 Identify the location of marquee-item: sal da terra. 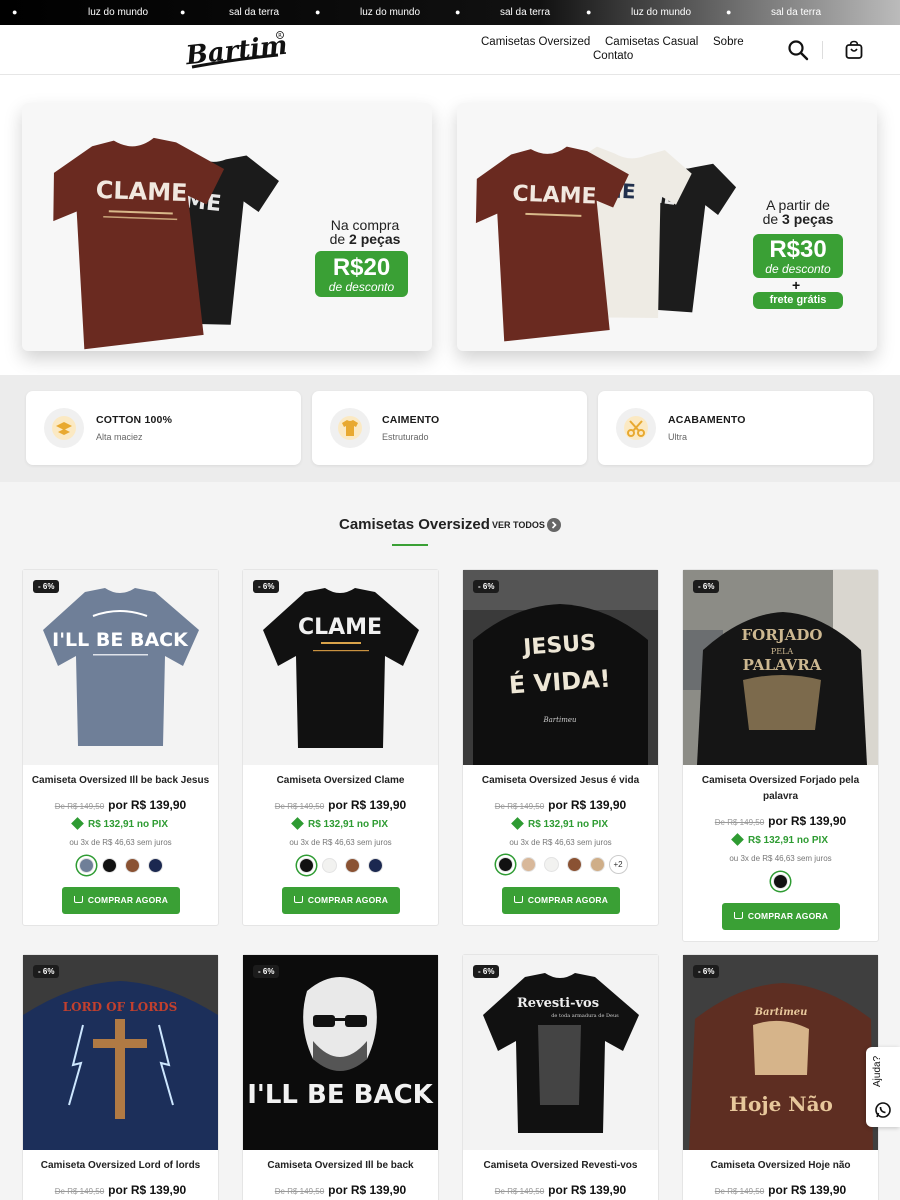
(254, 12).